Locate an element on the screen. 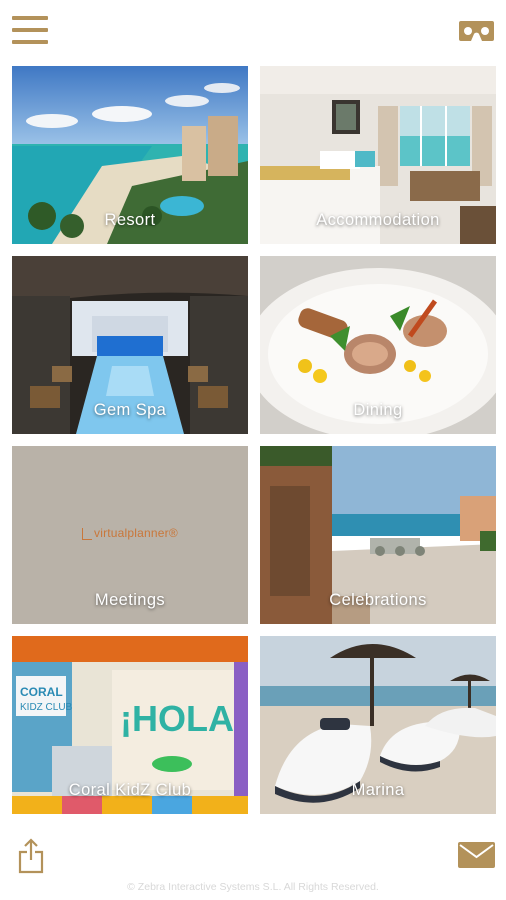 The width and height of the screenshot is (506, 900). logo-bracket is located at coordinates (87, 534).